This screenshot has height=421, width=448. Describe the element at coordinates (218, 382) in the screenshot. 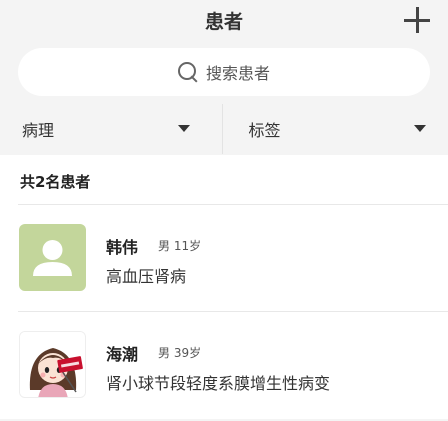

I see `patient-diagnosis: 肾小球节段轻度系膜增生性病变` at that location.